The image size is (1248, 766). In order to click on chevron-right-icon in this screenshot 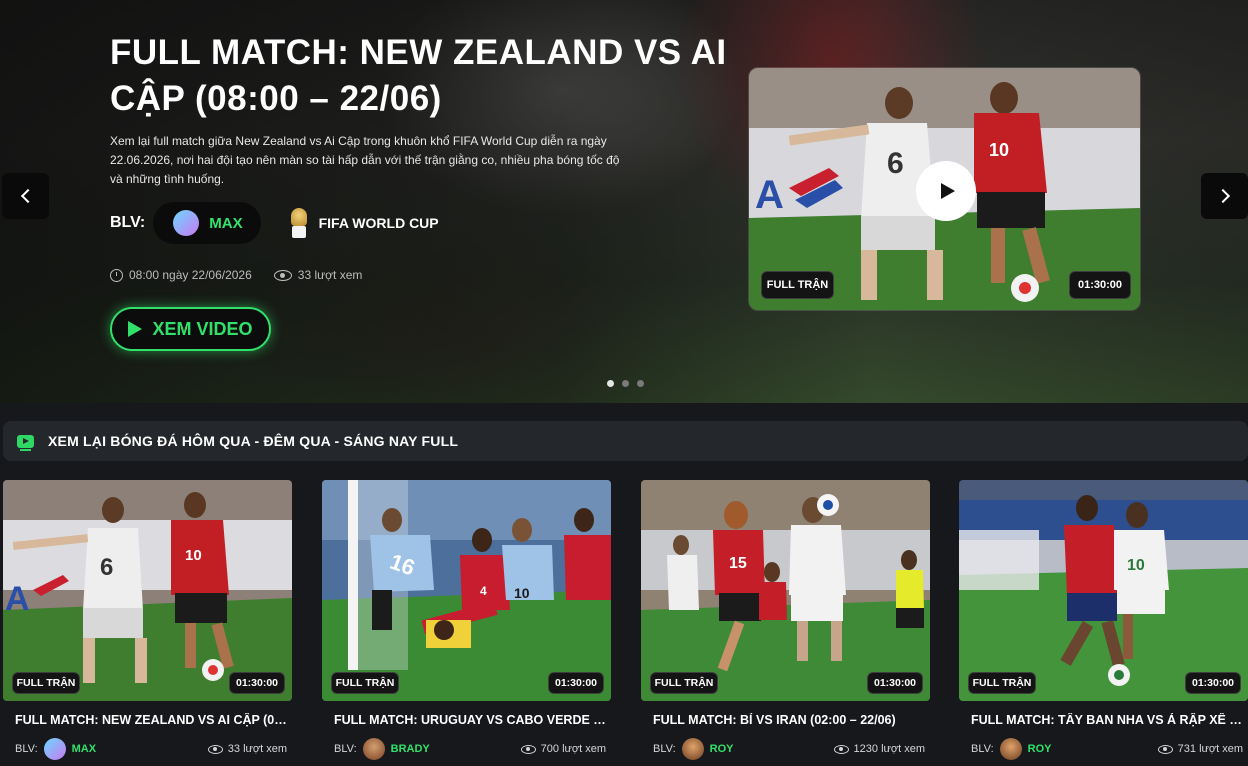, I will do `click(1222, 196)`.